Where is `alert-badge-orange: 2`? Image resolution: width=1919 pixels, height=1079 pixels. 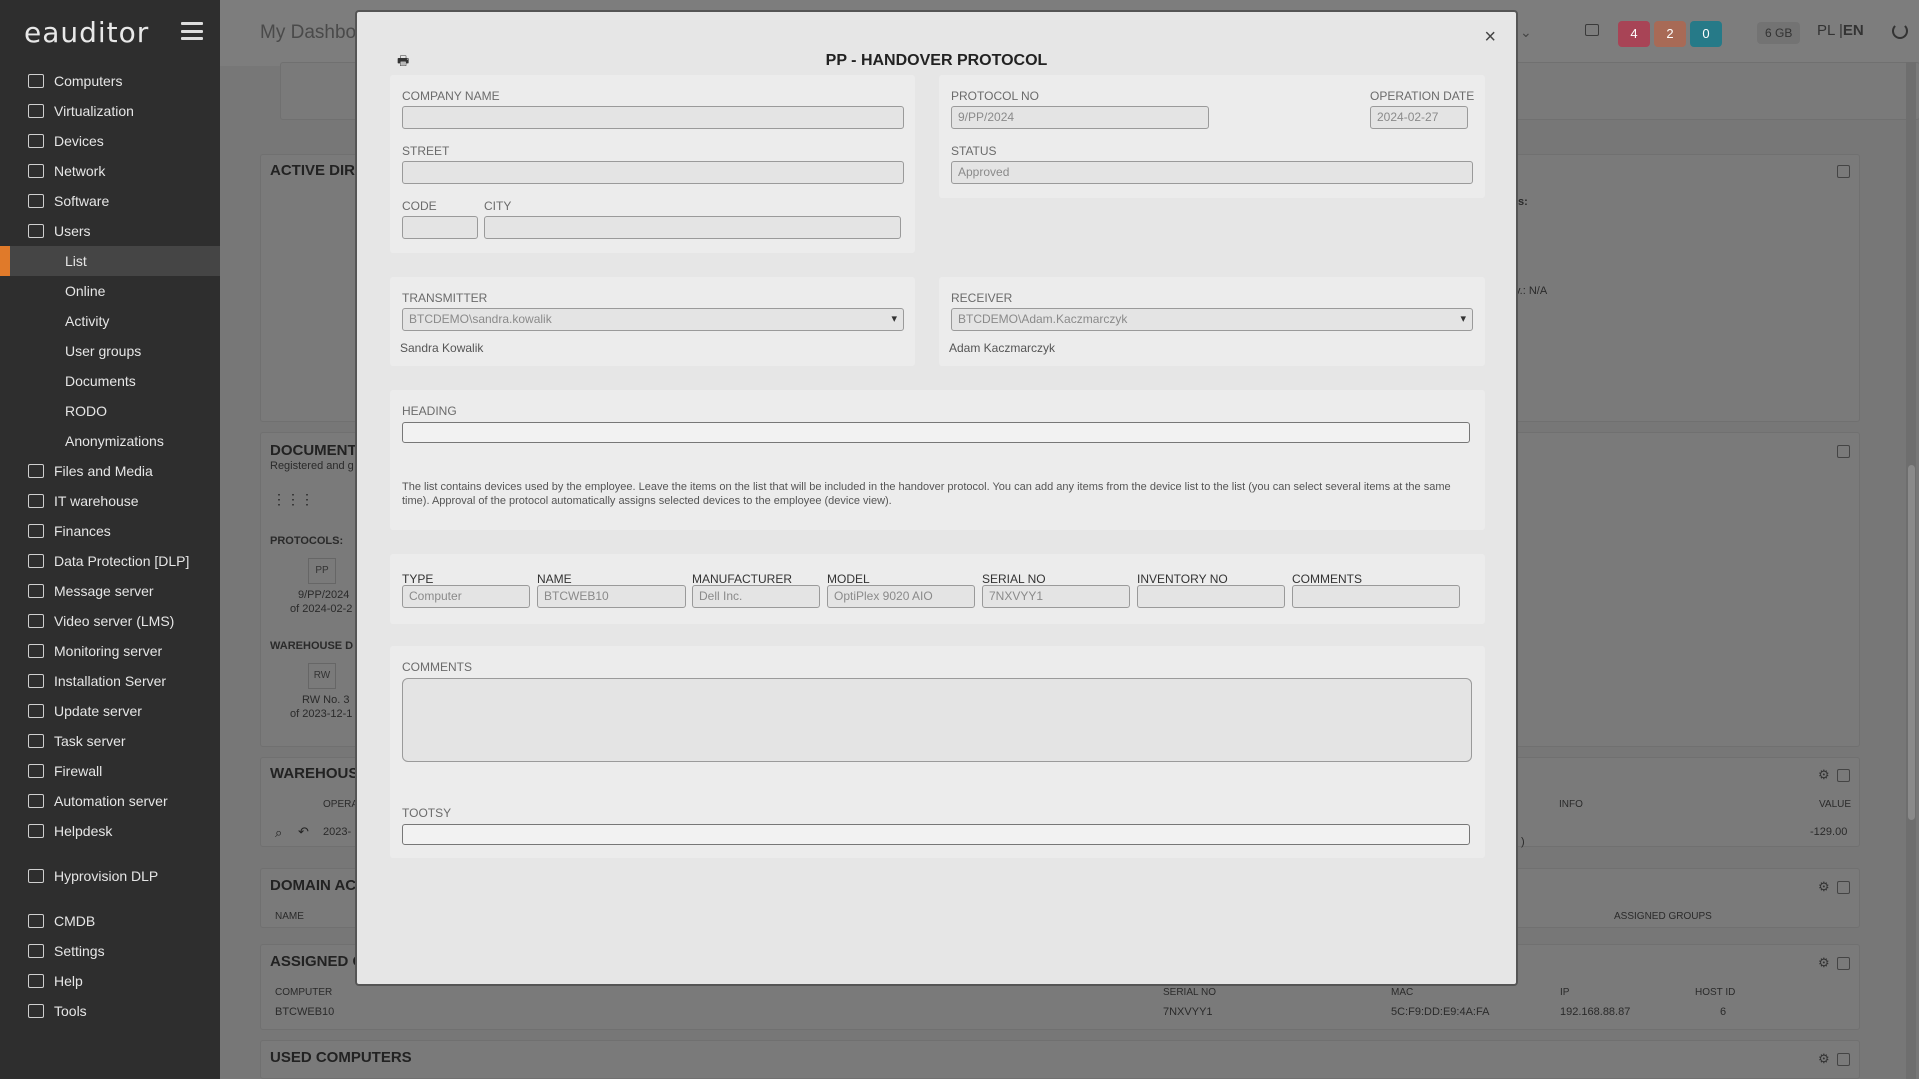 alert-badge-orange: 2 is located at coordinates (1670, 34).